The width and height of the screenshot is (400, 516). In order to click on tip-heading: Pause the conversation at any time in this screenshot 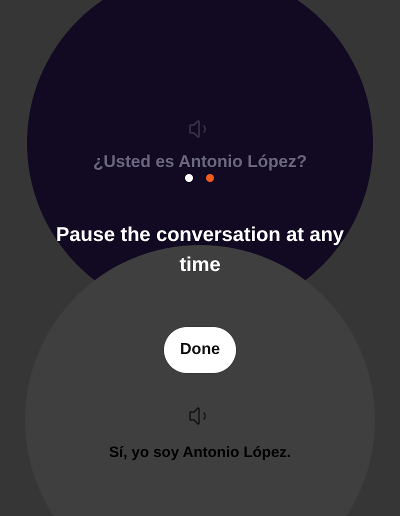, I will do `click(200, 250)`.